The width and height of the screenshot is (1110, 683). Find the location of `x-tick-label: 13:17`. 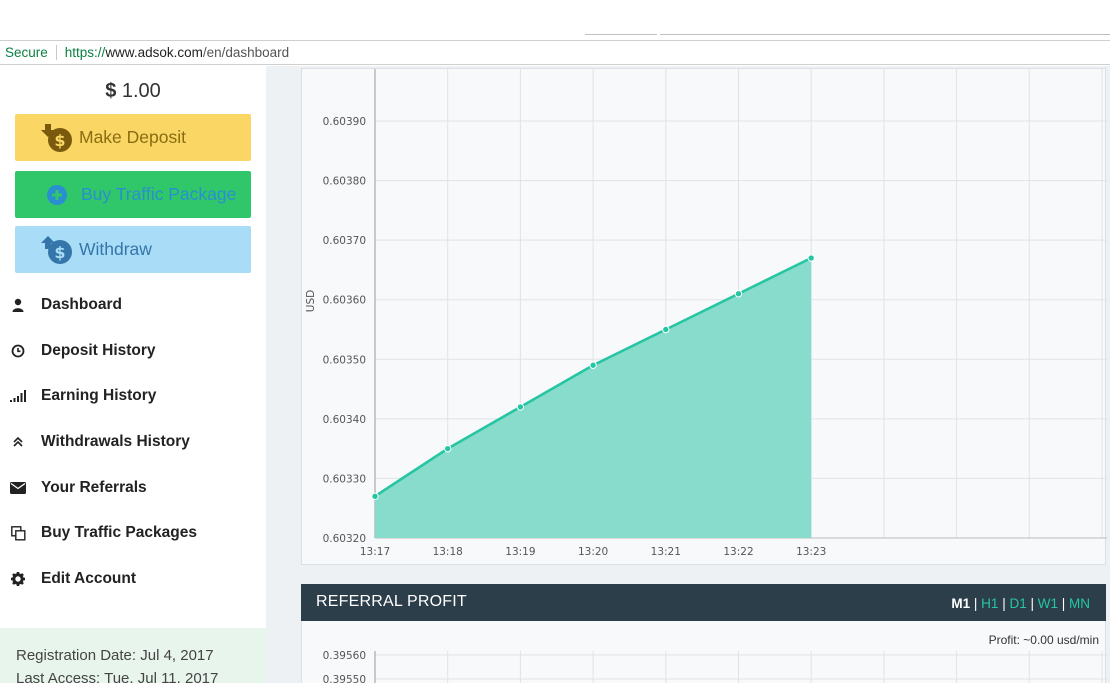

x-tick-label: 13:17 is located at coordinates (375, 552).